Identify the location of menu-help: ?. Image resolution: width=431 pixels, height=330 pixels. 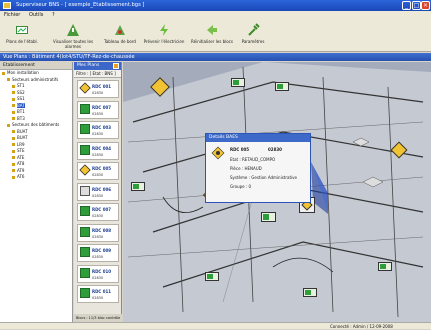
(53, 15).